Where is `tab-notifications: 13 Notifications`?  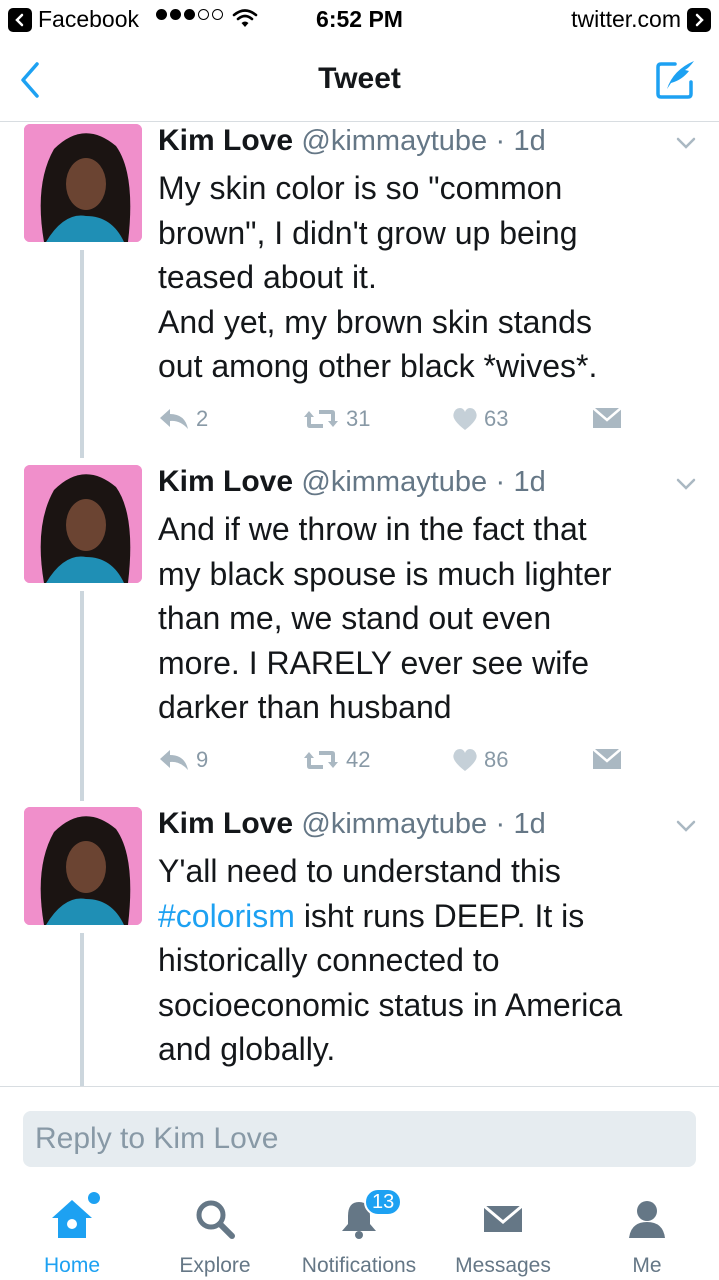 tab-notifications: 13 Notifications is located at coordinates (359, 1233).